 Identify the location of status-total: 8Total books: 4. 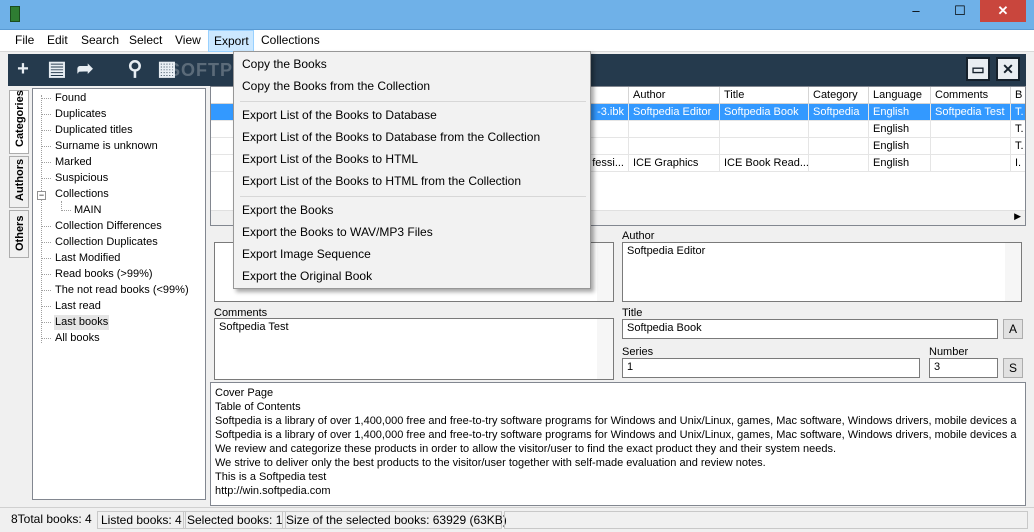
(51, 519).